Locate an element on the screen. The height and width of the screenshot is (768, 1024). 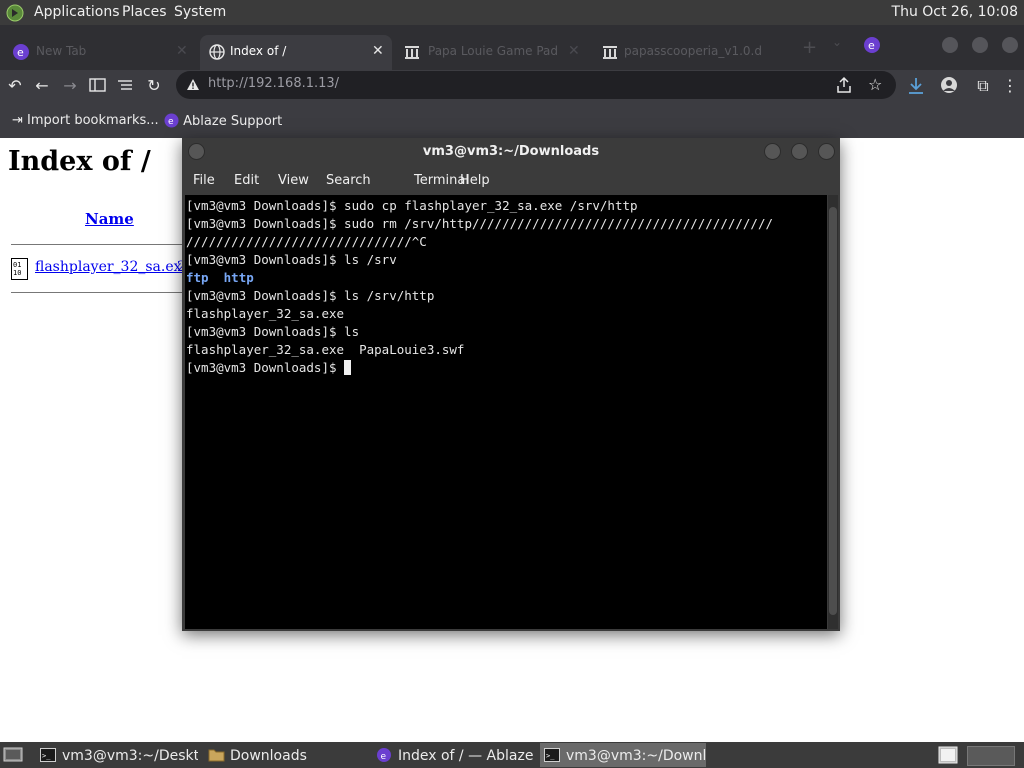
distro-logo-icon is located at coordinates (15, 13).